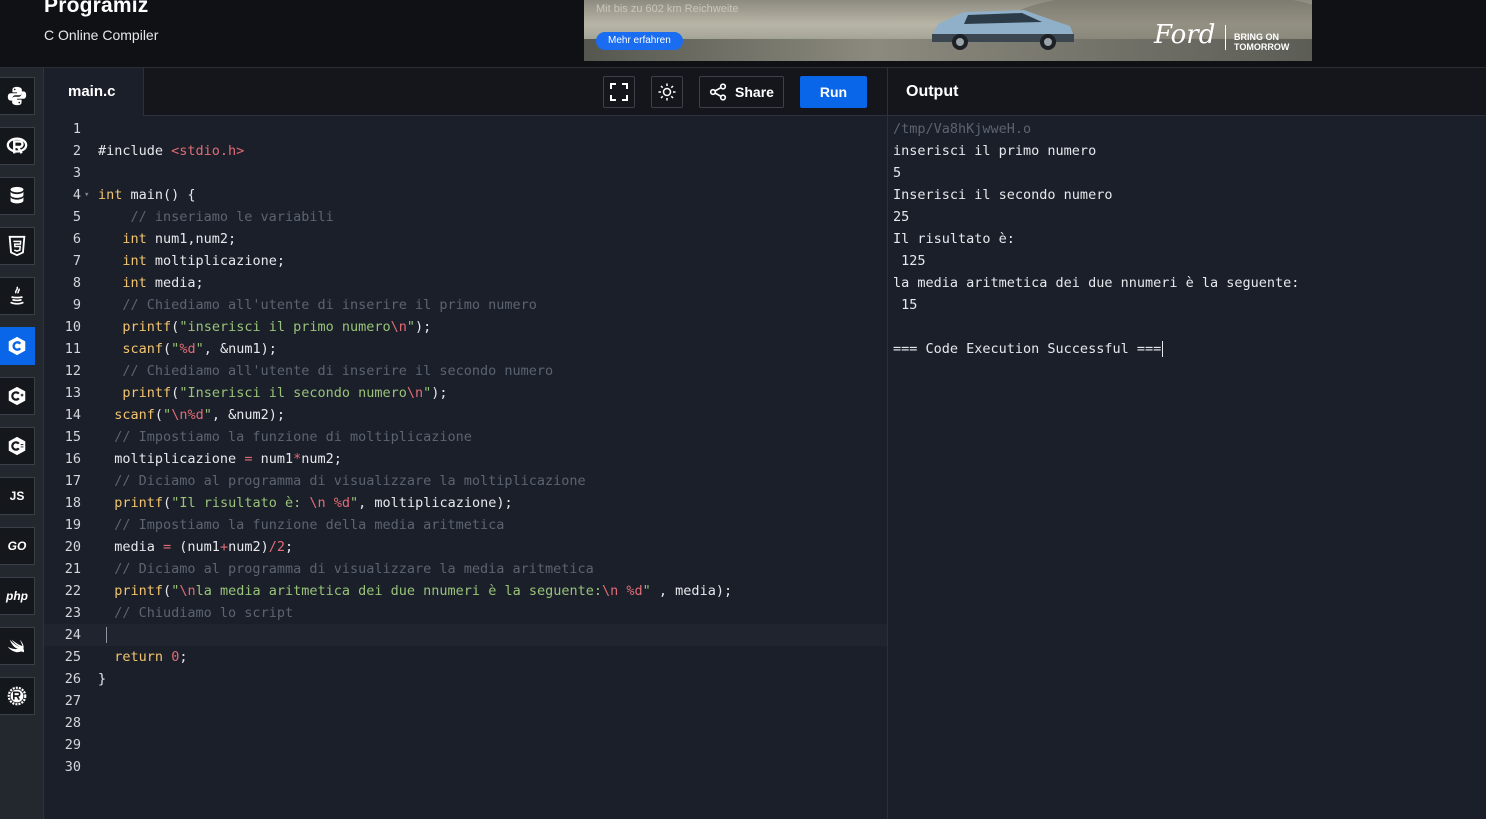 The image size is (1486, 819). What do you see at coordinates (277, 327) in the screenshot?
I see `code-text: printf("inserisci il primo numero\n");` at bounding box center [277, 327].